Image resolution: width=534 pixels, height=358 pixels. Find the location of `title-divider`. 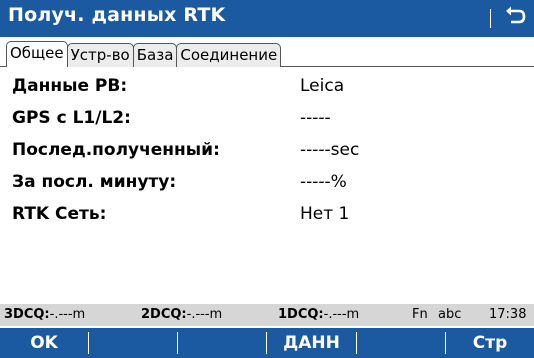

title-divider is located at coordinates (490, 18).